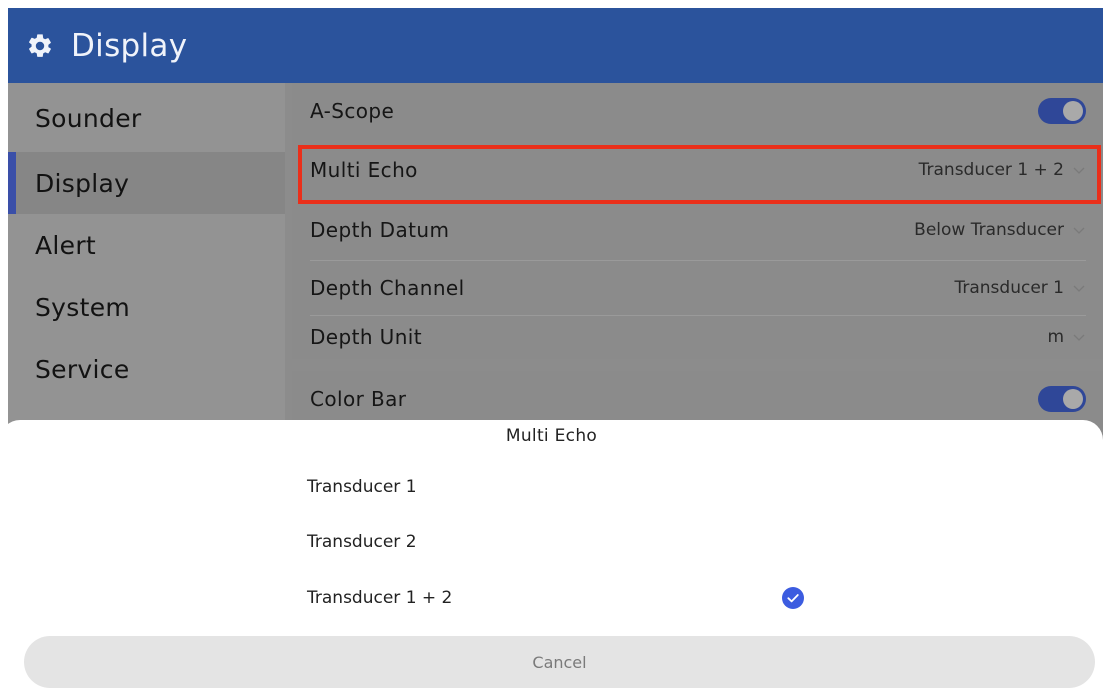 The height and width of the screenshot is (695, 1103). What do you see at coordinates (991, 170) in the screenshot?
I see `multi-echo-value: Transducer 1 + 2` at bounding box center [991, 170].